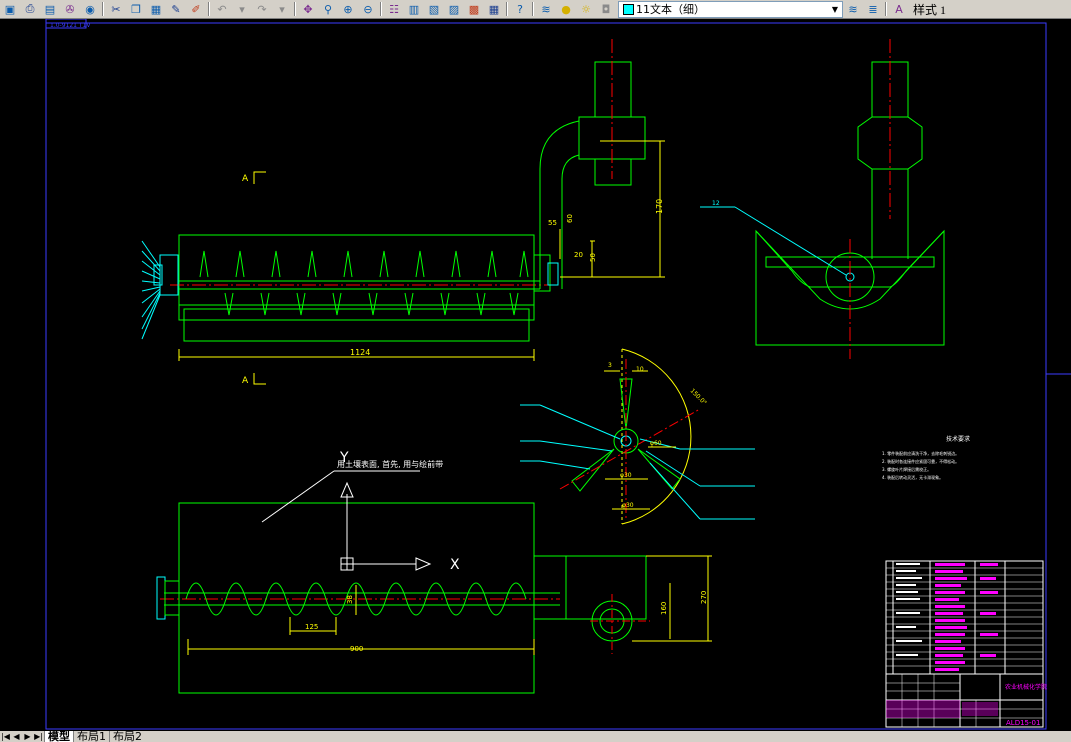 The image size is (1071, 742). What do you see at coordinates (262, 9) in the screenshot?
I see `redo-icon: ↷` at bounding box center [262, 9].